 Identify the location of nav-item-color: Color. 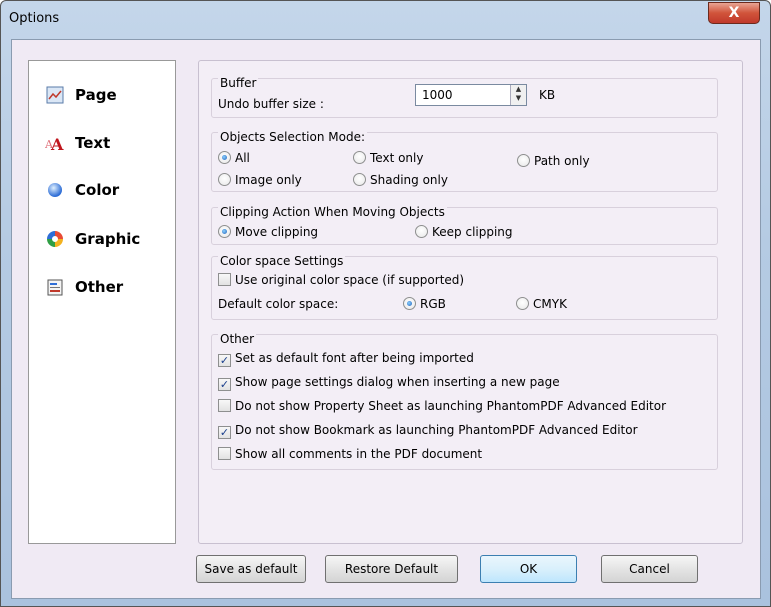
(109, 191).